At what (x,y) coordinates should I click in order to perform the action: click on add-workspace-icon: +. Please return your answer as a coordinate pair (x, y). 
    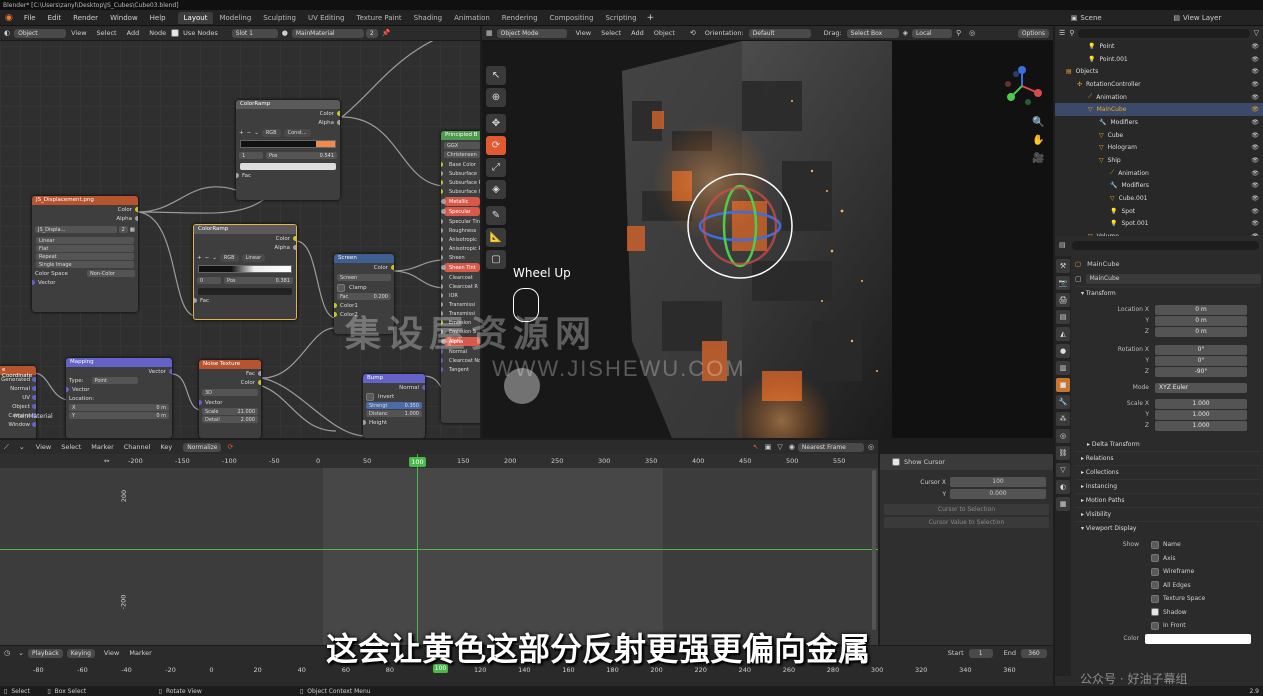
    Looking at the image, I should click on (651, 18).